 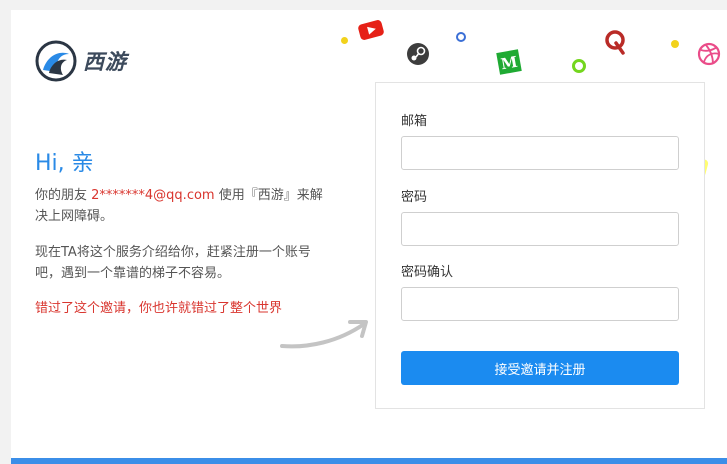 I want to click on greeting: Hi, 亲, so click(x=64, y=163).